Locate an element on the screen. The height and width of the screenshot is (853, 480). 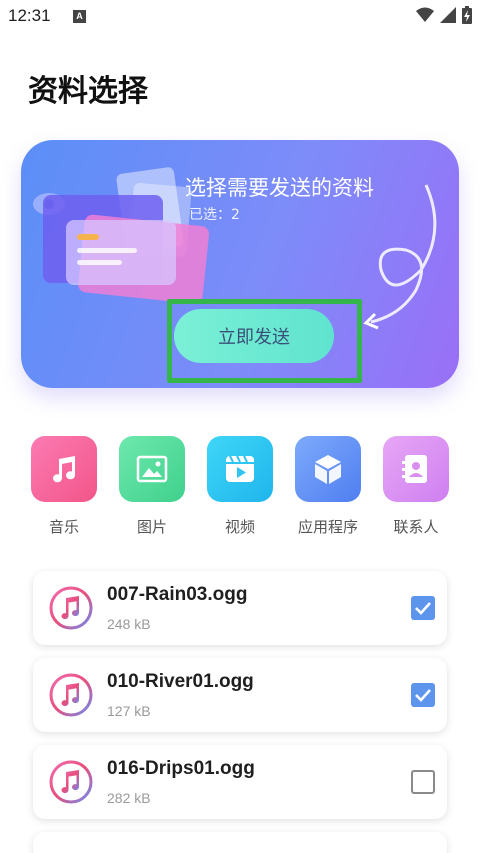
category-row: 音乐 图片 视频 应用程序 联系人 is located at coordinates (240, 486).